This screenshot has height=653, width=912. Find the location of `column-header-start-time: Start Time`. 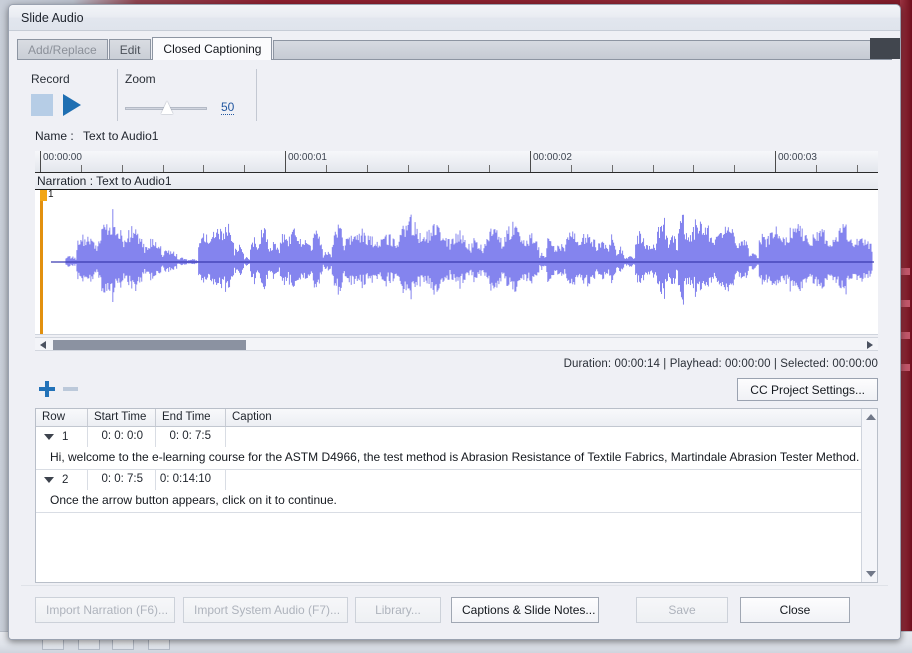

column-header-start-time: Start Time is located at coordinates (122, 417).